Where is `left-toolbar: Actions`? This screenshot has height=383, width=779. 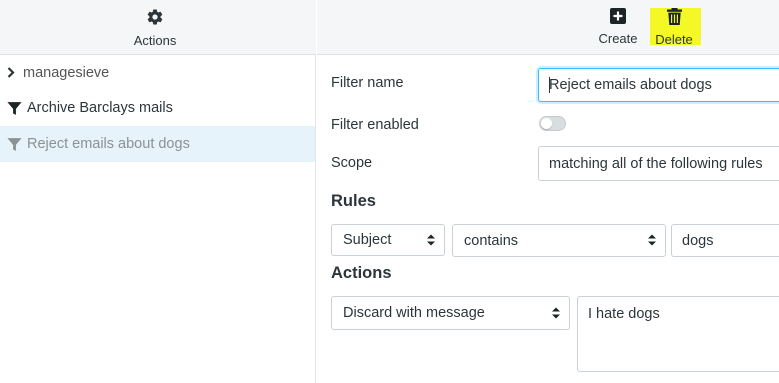
left-toolbar: Actions is located at coordinates (158, 27).